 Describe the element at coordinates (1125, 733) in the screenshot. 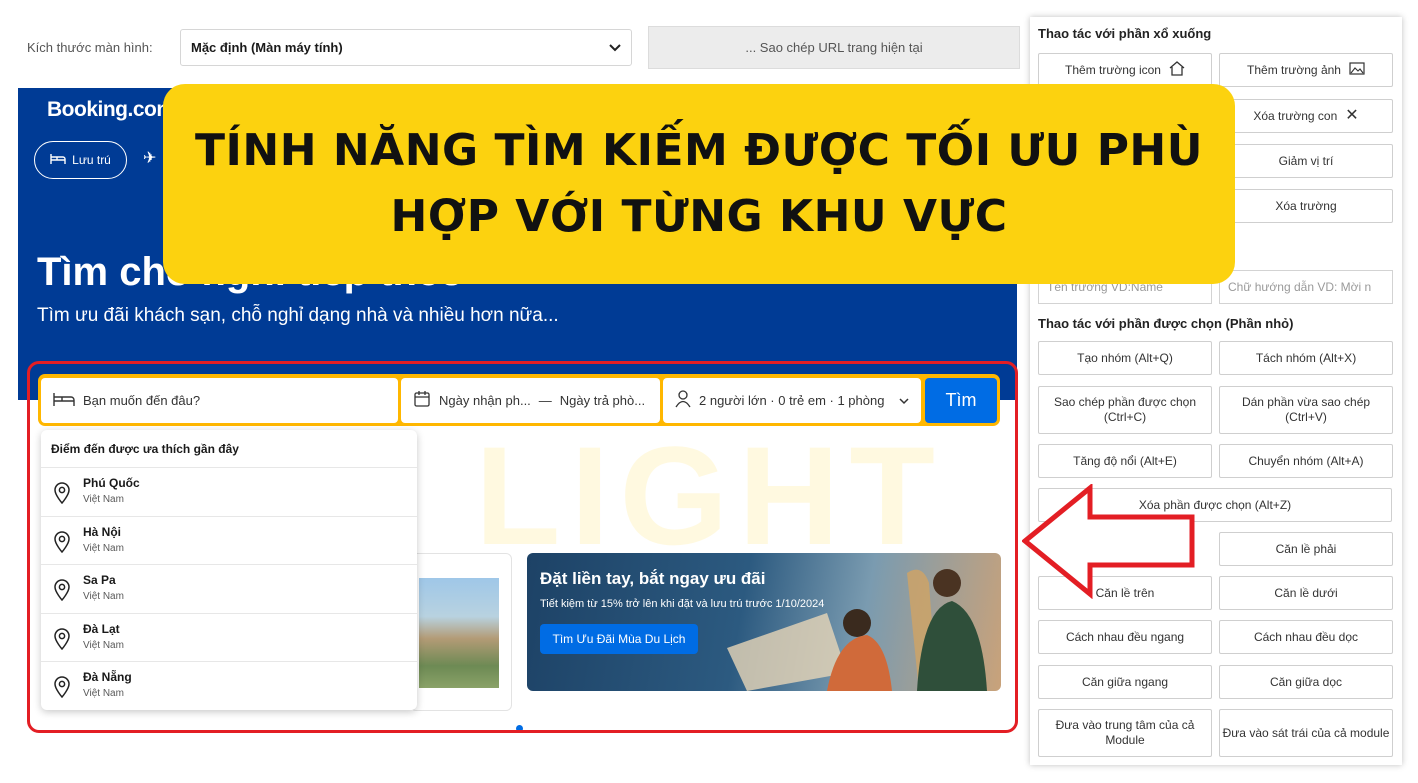

I see `center-module-button: Đưa vào trung tâm của cả Module` at that location.